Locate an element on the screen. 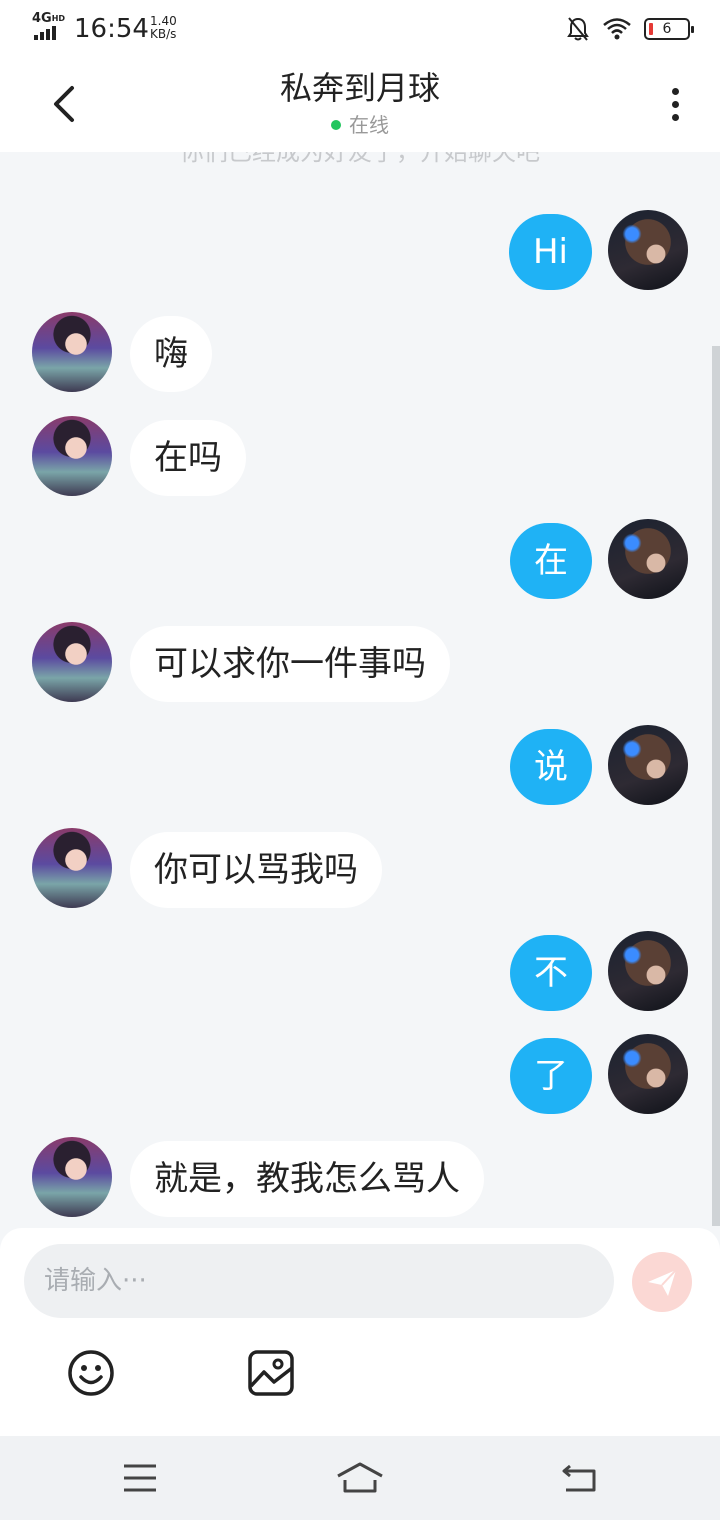 This screenshot has width=720, height=1520. composer is located at coordinates (360, 1332).